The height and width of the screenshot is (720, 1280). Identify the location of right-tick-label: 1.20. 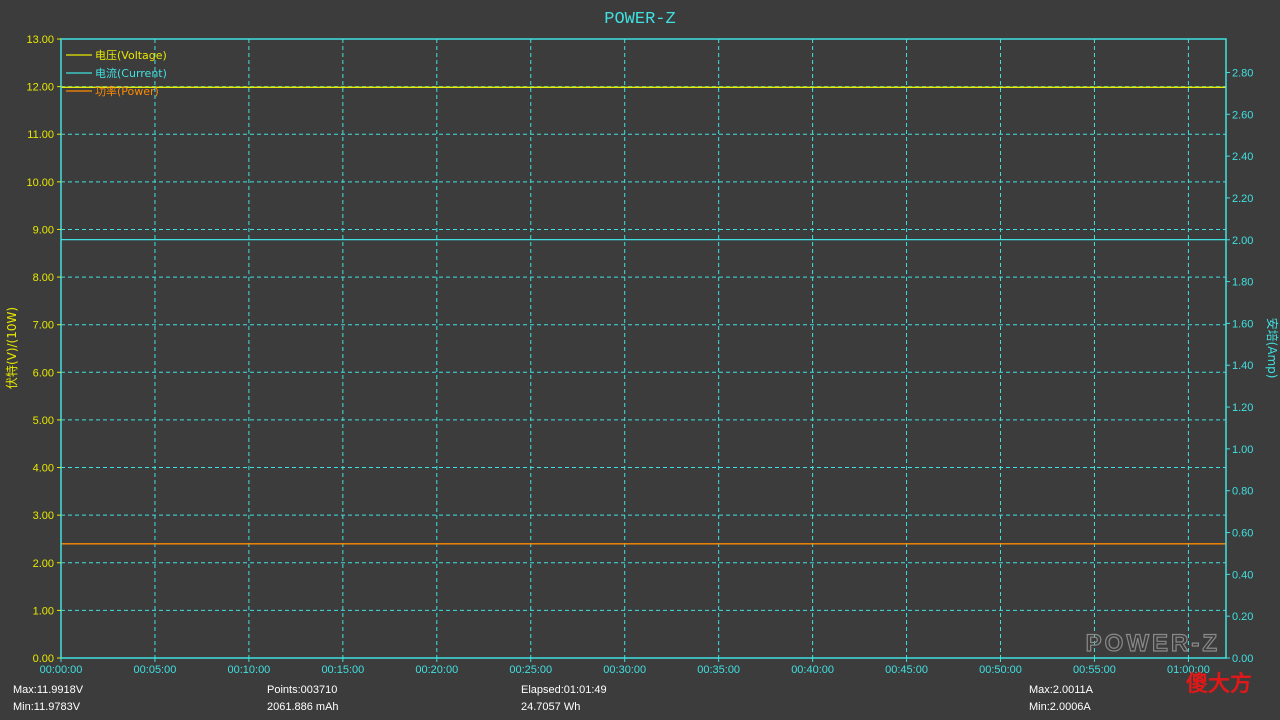
(1242, 408).